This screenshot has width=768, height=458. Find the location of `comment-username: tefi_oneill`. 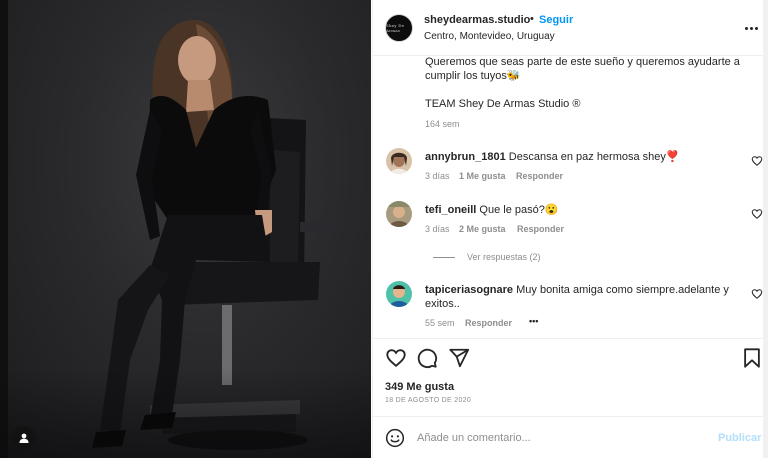

comment-username: tefi_oneill is located at coordinates (450, 210).